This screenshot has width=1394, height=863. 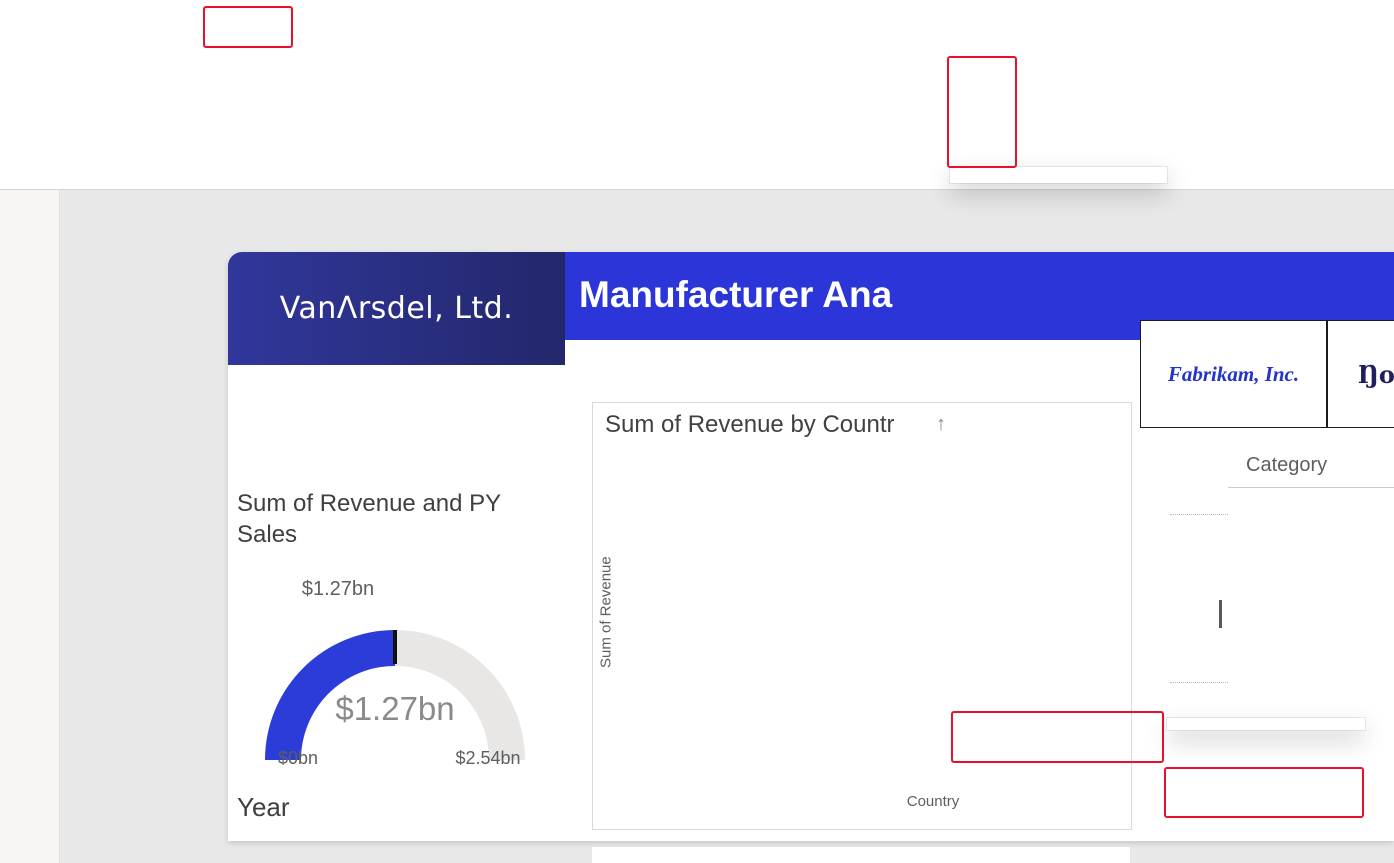 I want to click on report-logo-block: VanΛrsdel, Ltd., so click(x=396, y=308).